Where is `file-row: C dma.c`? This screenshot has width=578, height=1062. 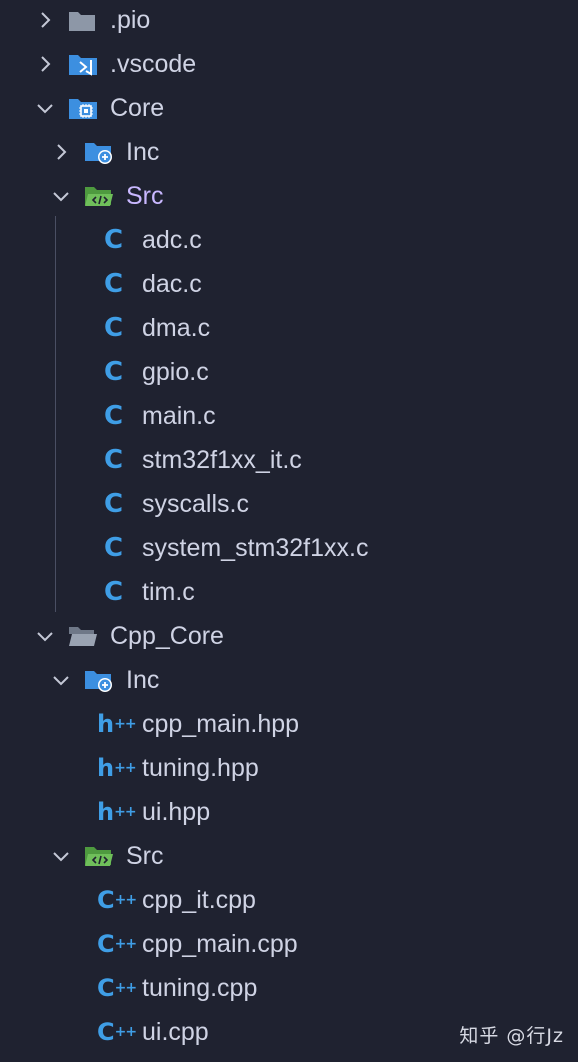 file-row: C dma.c is located at coordinates (289, 328).